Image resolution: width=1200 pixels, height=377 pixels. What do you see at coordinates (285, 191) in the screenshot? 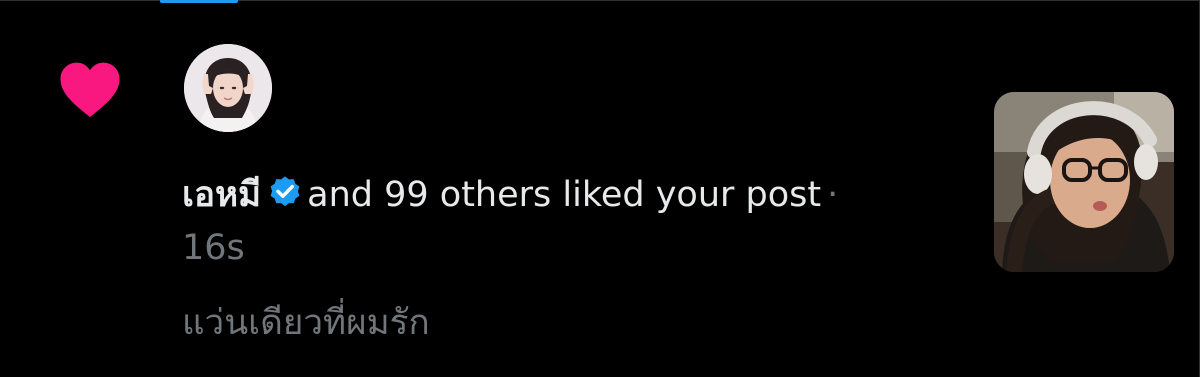
I see `verified-badge-icon` at bounding box center [285, 191].